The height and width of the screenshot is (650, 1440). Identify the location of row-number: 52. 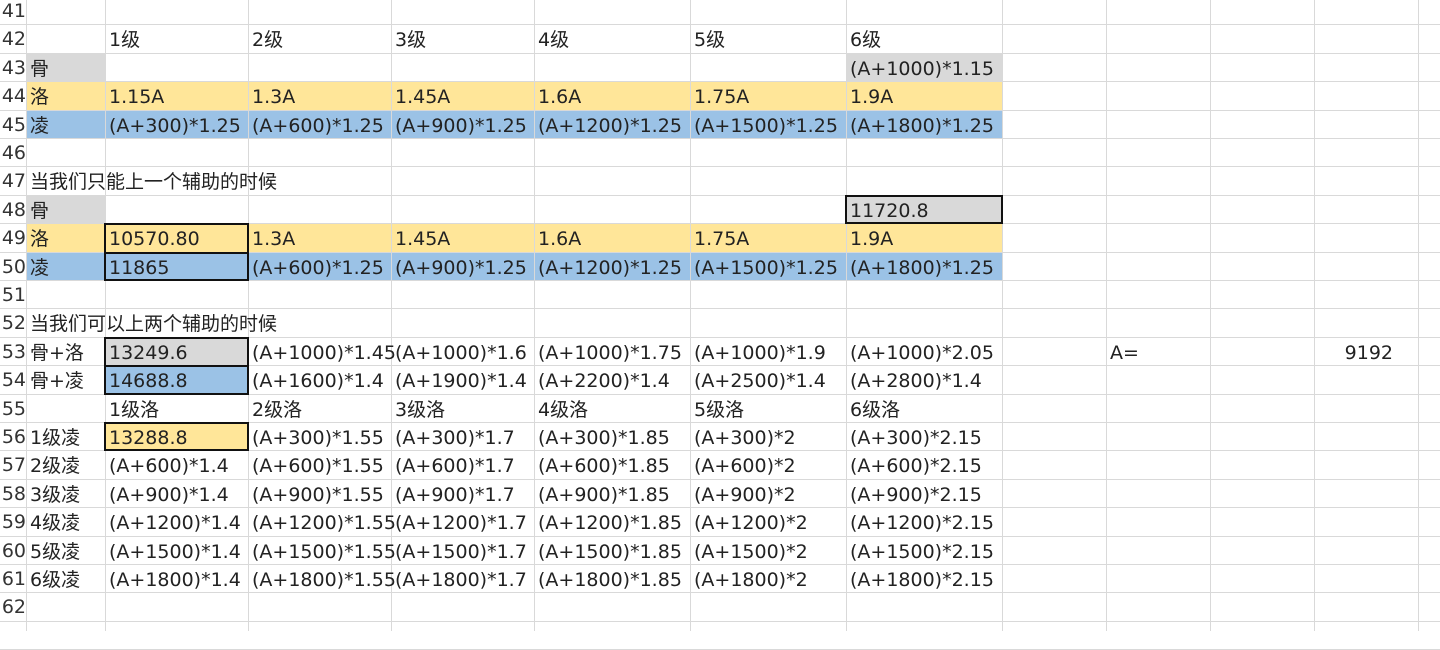
(13, 323).